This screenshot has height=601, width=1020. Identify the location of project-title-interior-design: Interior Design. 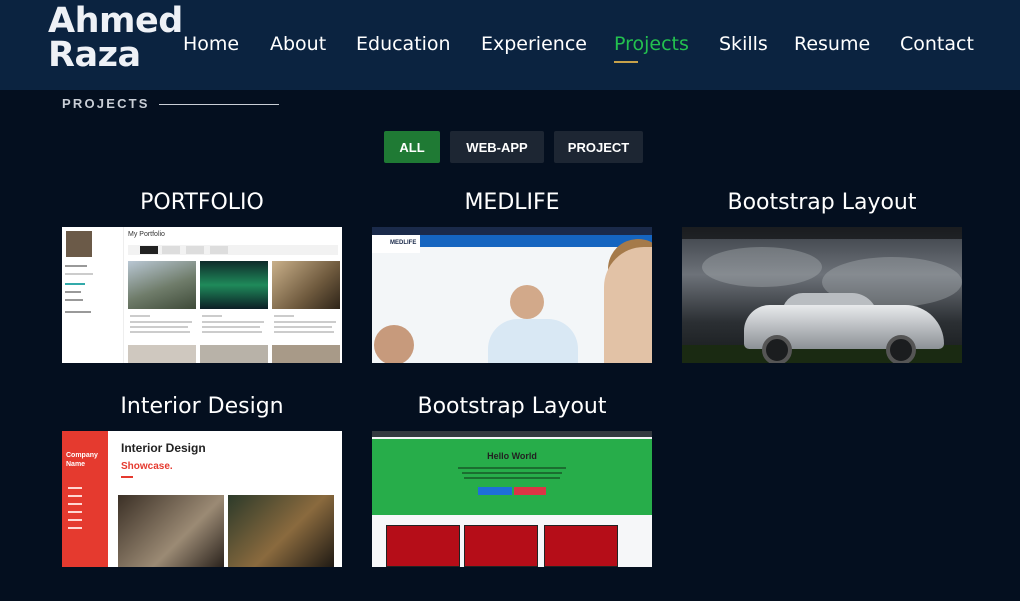
(202, 406).